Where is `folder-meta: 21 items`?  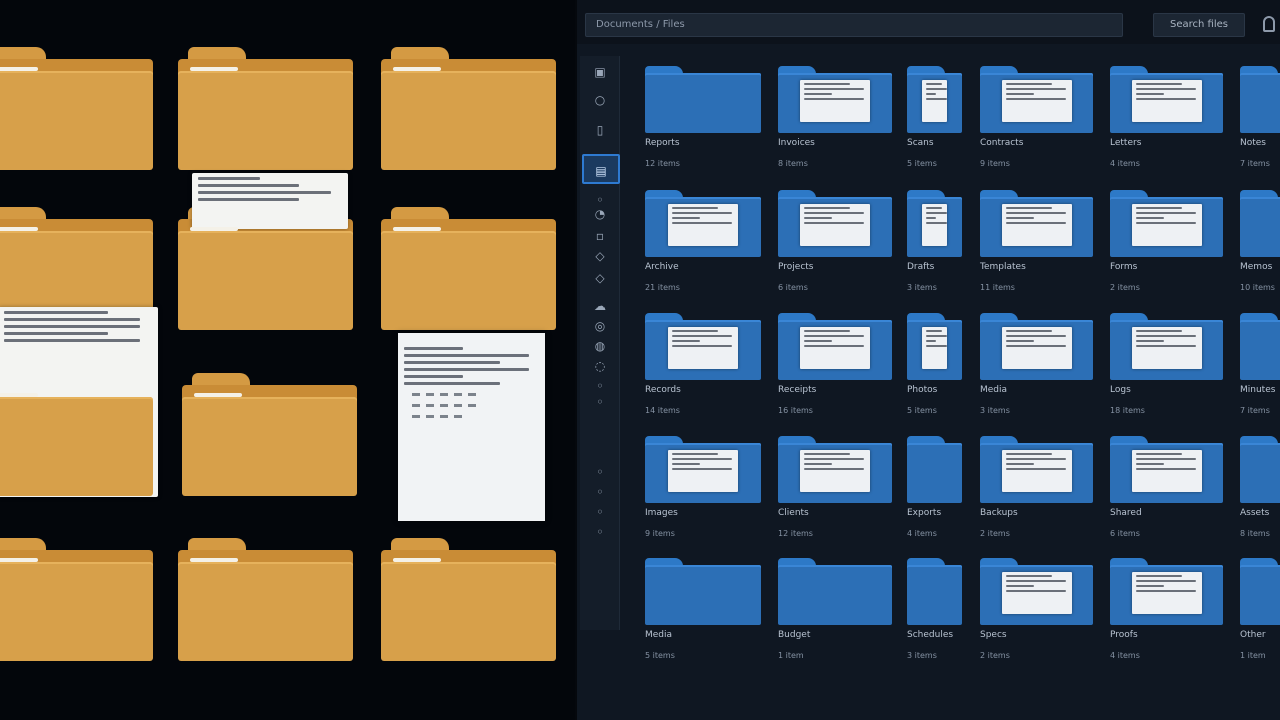 folder-meta: 21 items is located at coordinates (662, 287).